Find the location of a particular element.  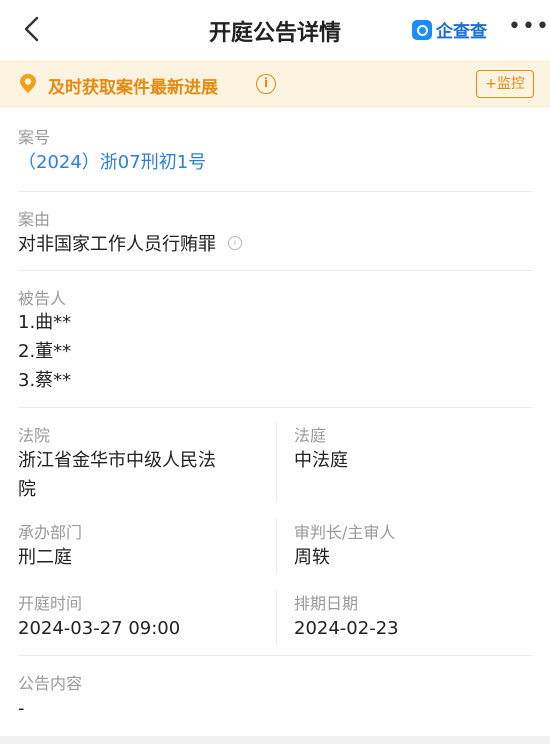

monitor-button: +监控 is located at coordinates (505, 84).